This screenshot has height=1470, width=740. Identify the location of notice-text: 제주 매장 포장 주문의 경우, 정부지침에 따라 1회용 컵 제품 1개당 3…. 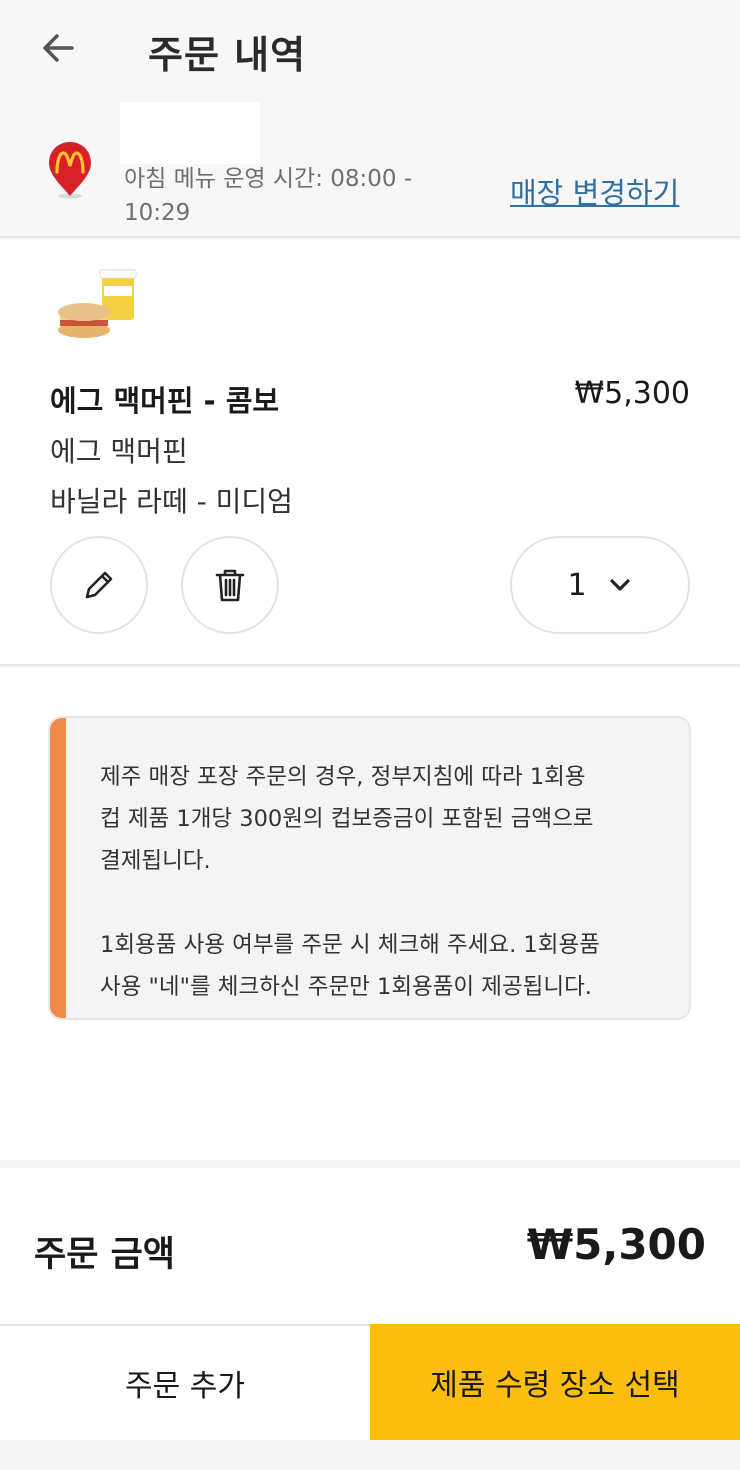
(385, 882).